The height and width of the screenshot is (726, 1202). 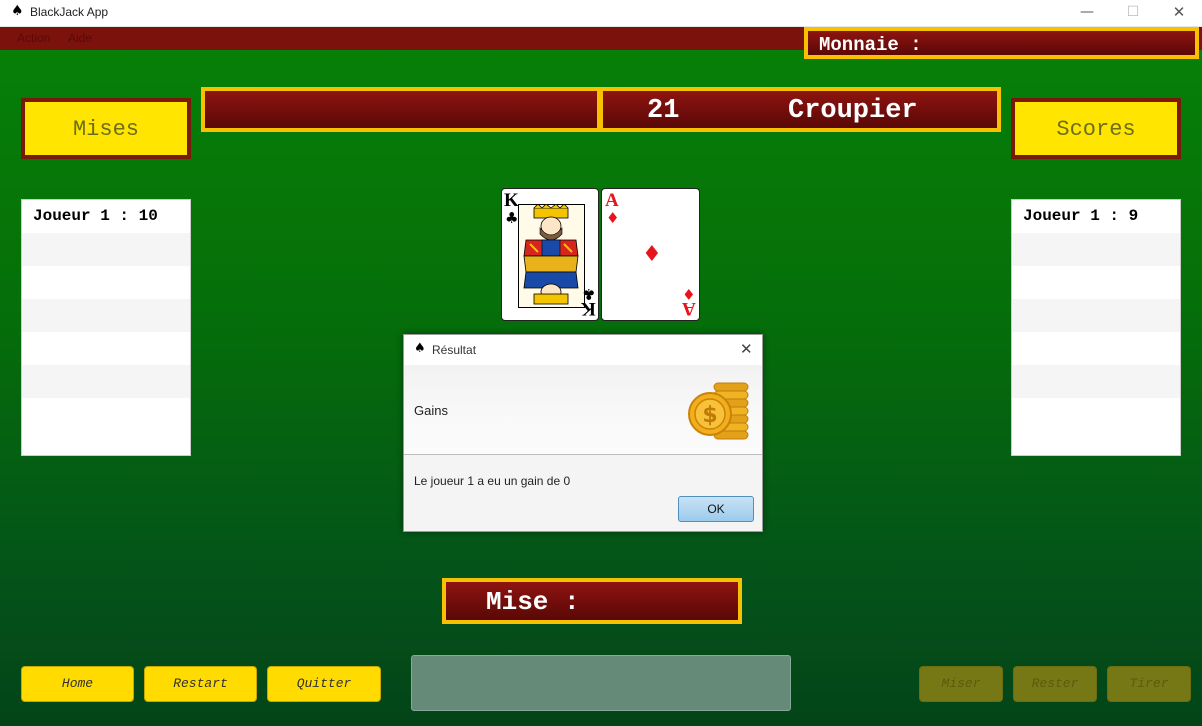 What do you see at coordinates (583, 493) in the screenshot?
I see `dialog-body: Le joueur 1 a eu un gain de 0 OK` at bounding box center [583, 493].